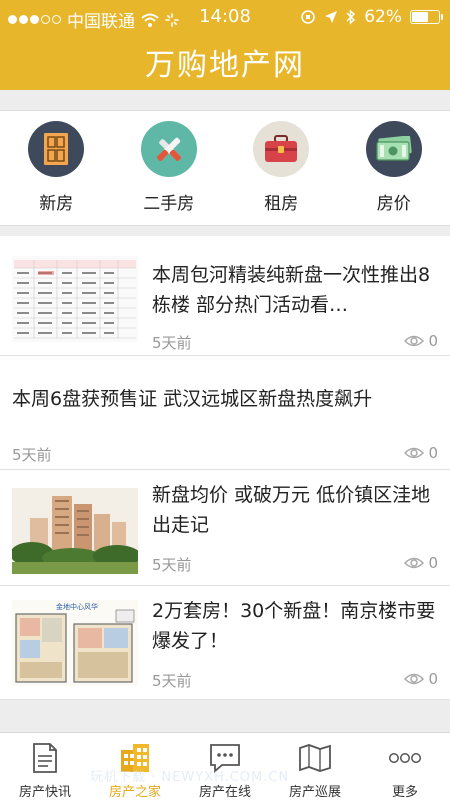  What do you see at coordinates (308, 17) in the screenshot?
I see `orientation-lock-icon` at bounding box center [308, 17].